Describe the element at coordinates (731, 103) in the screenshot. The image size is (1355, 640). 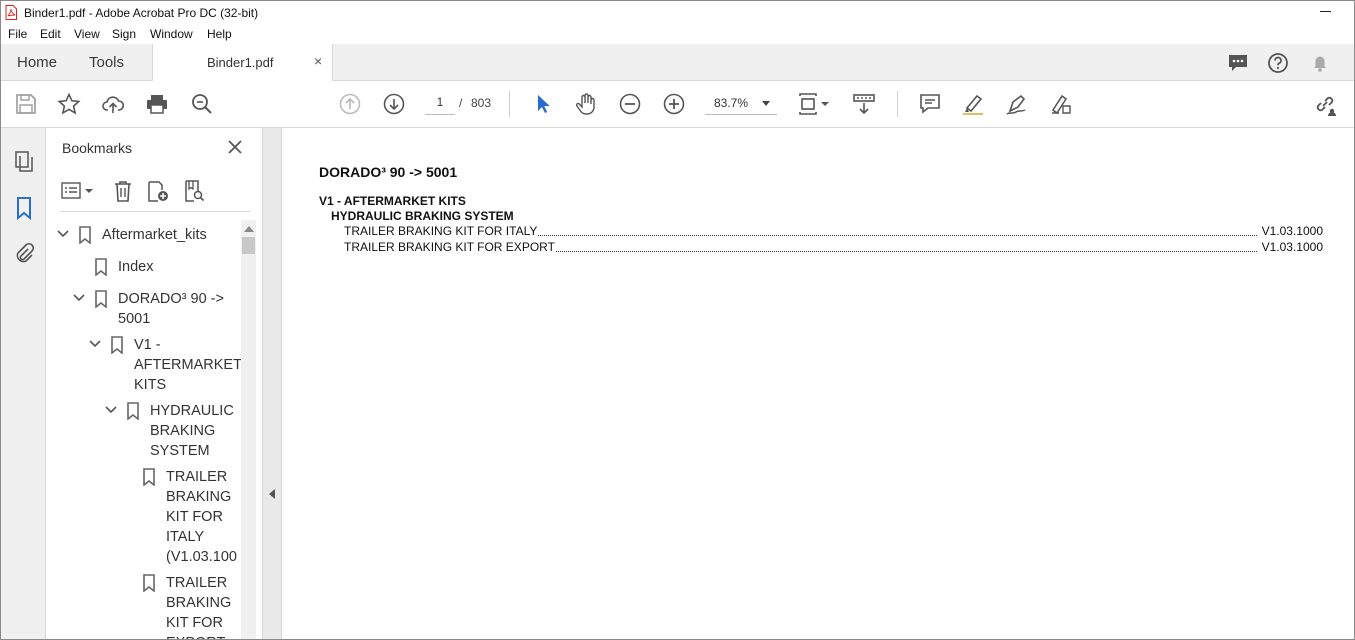
I see `zoom-level-value: 83.7%` at that location.